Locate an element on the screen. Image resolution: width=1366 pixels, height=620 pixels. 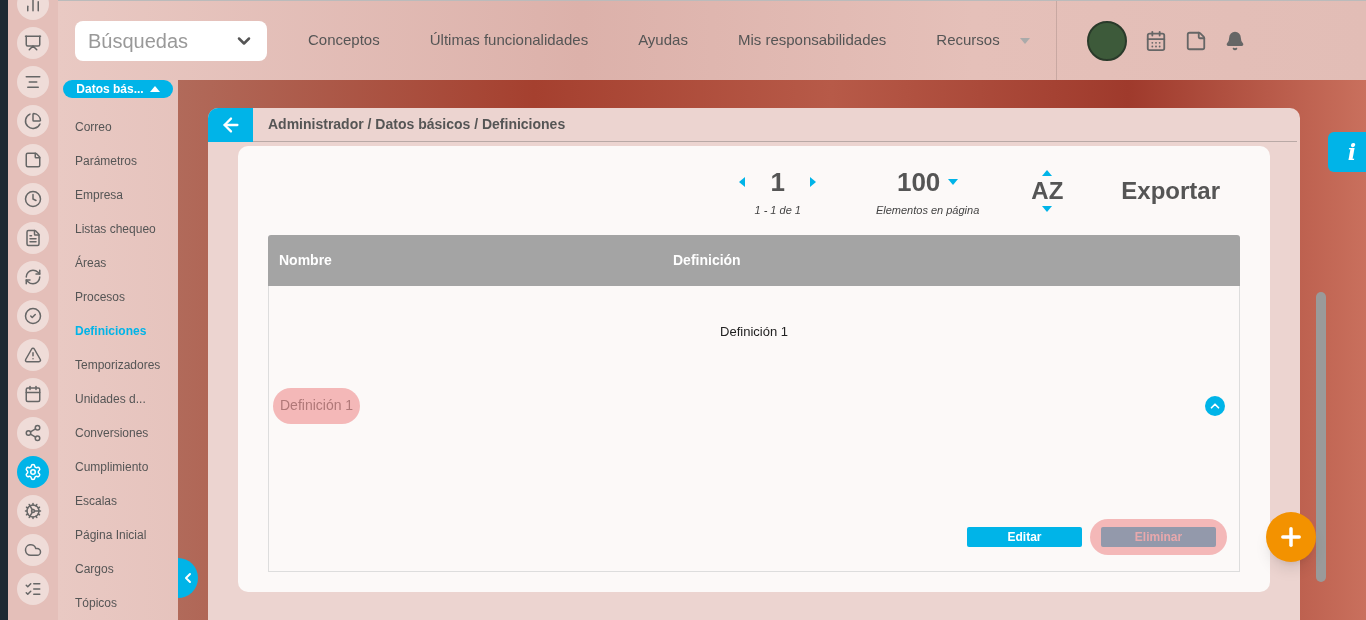
sidebar-item: Empresa is located at coordinates (126, 195).